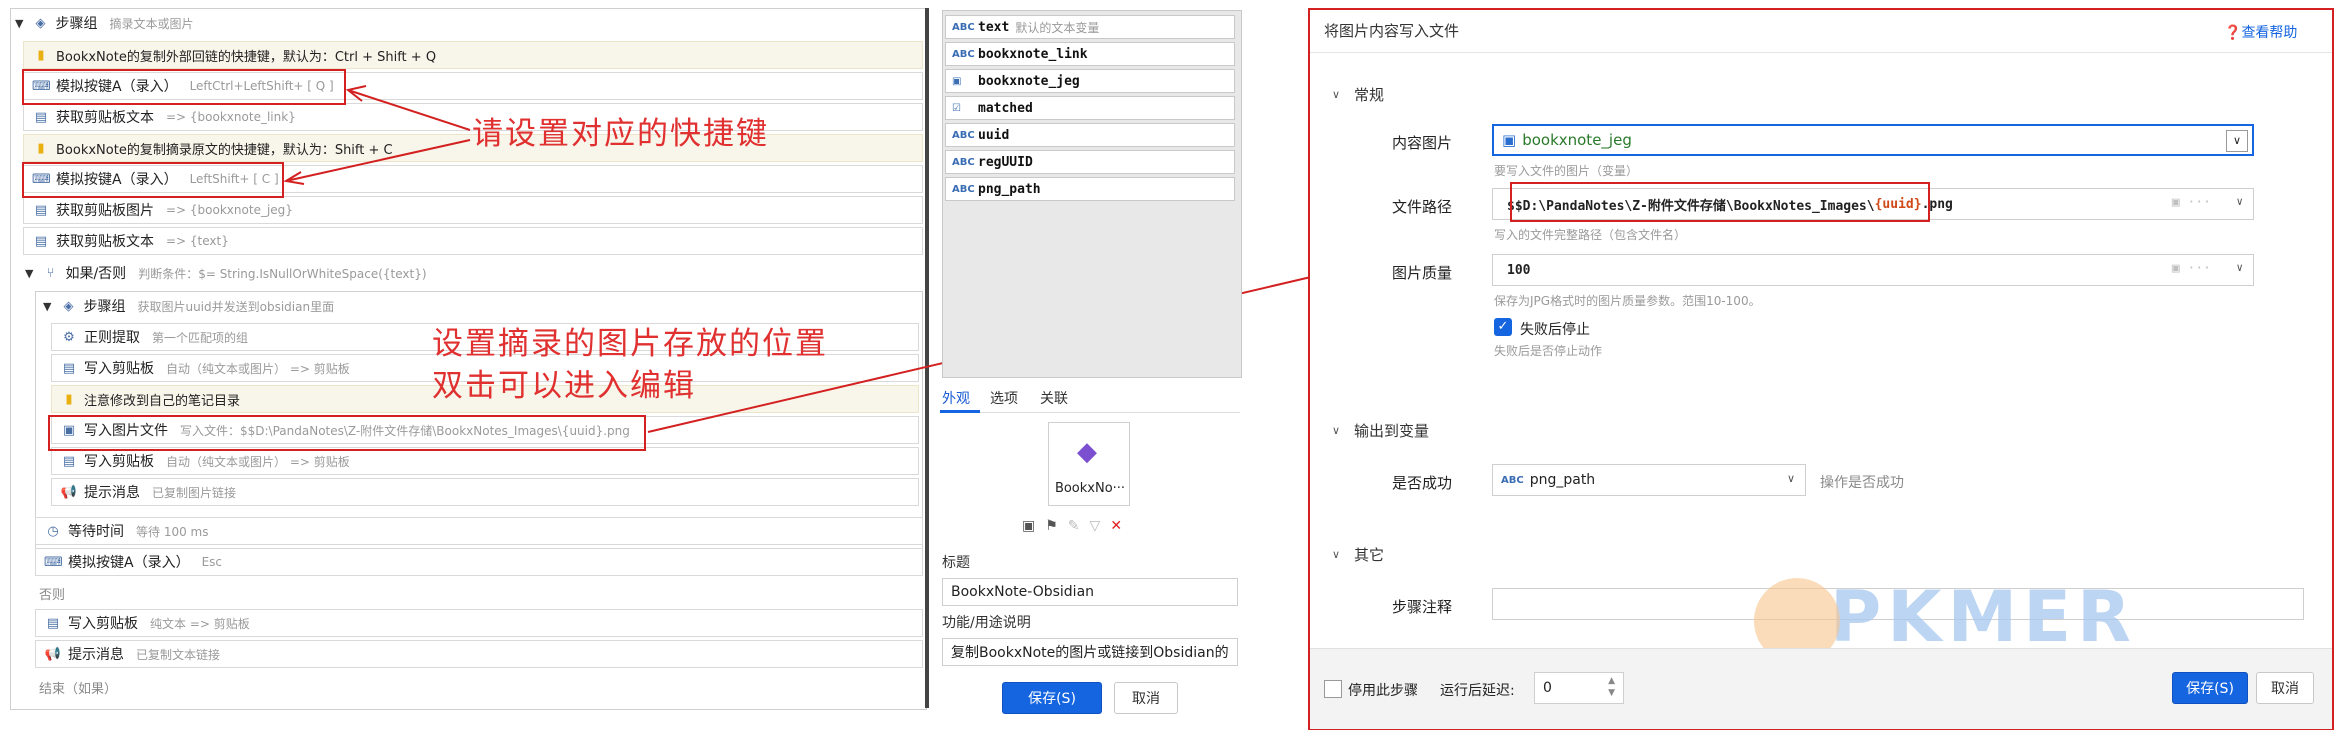  What do you see at coordinates (1052, 698) in the screenshot?
I see `save-button: 保存(S)` at bounding box center [1052, 698].